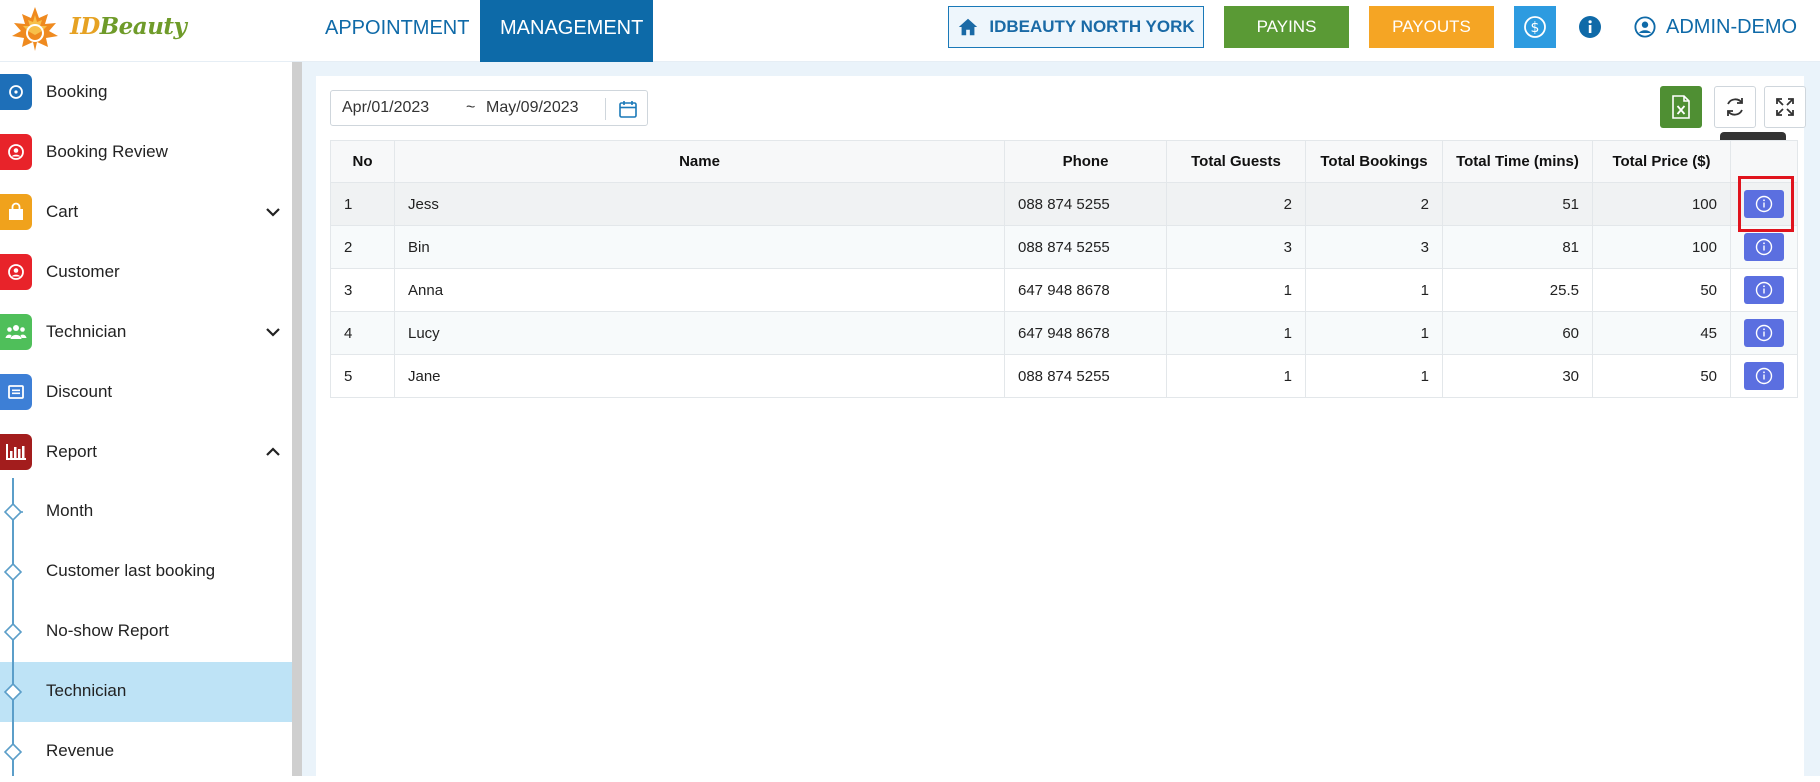  I want to click on sidebar-subitem-technician: Technician, so click(146, 692).